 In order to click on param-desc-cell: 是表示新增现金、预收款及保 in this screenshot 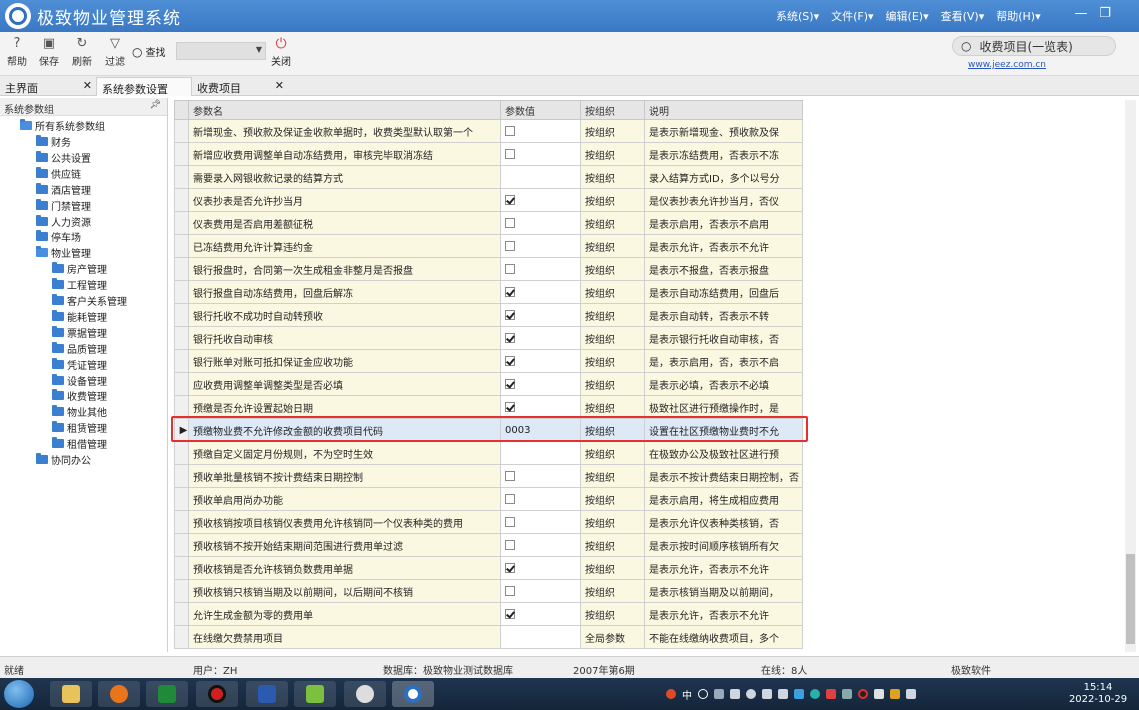, I will do `click(723, 131)`.